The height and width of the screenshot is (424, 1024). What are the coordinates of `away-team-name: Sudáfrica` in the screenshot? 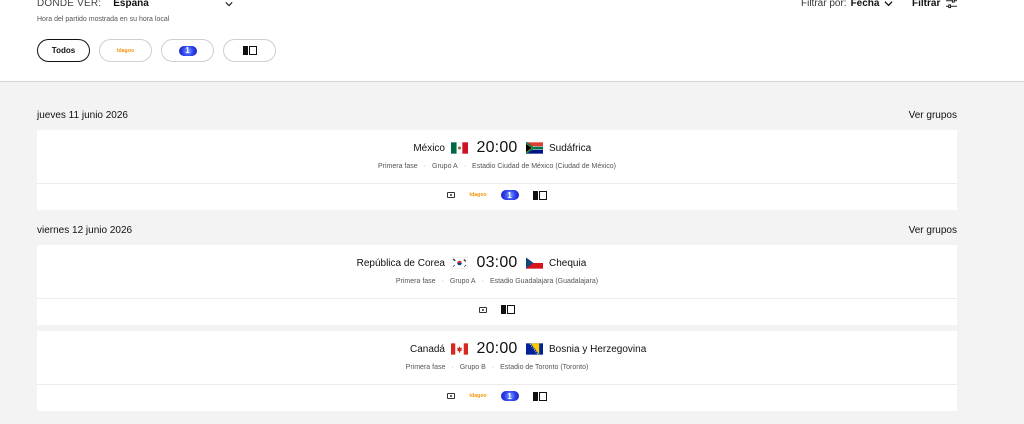 It's located at (570, 148).